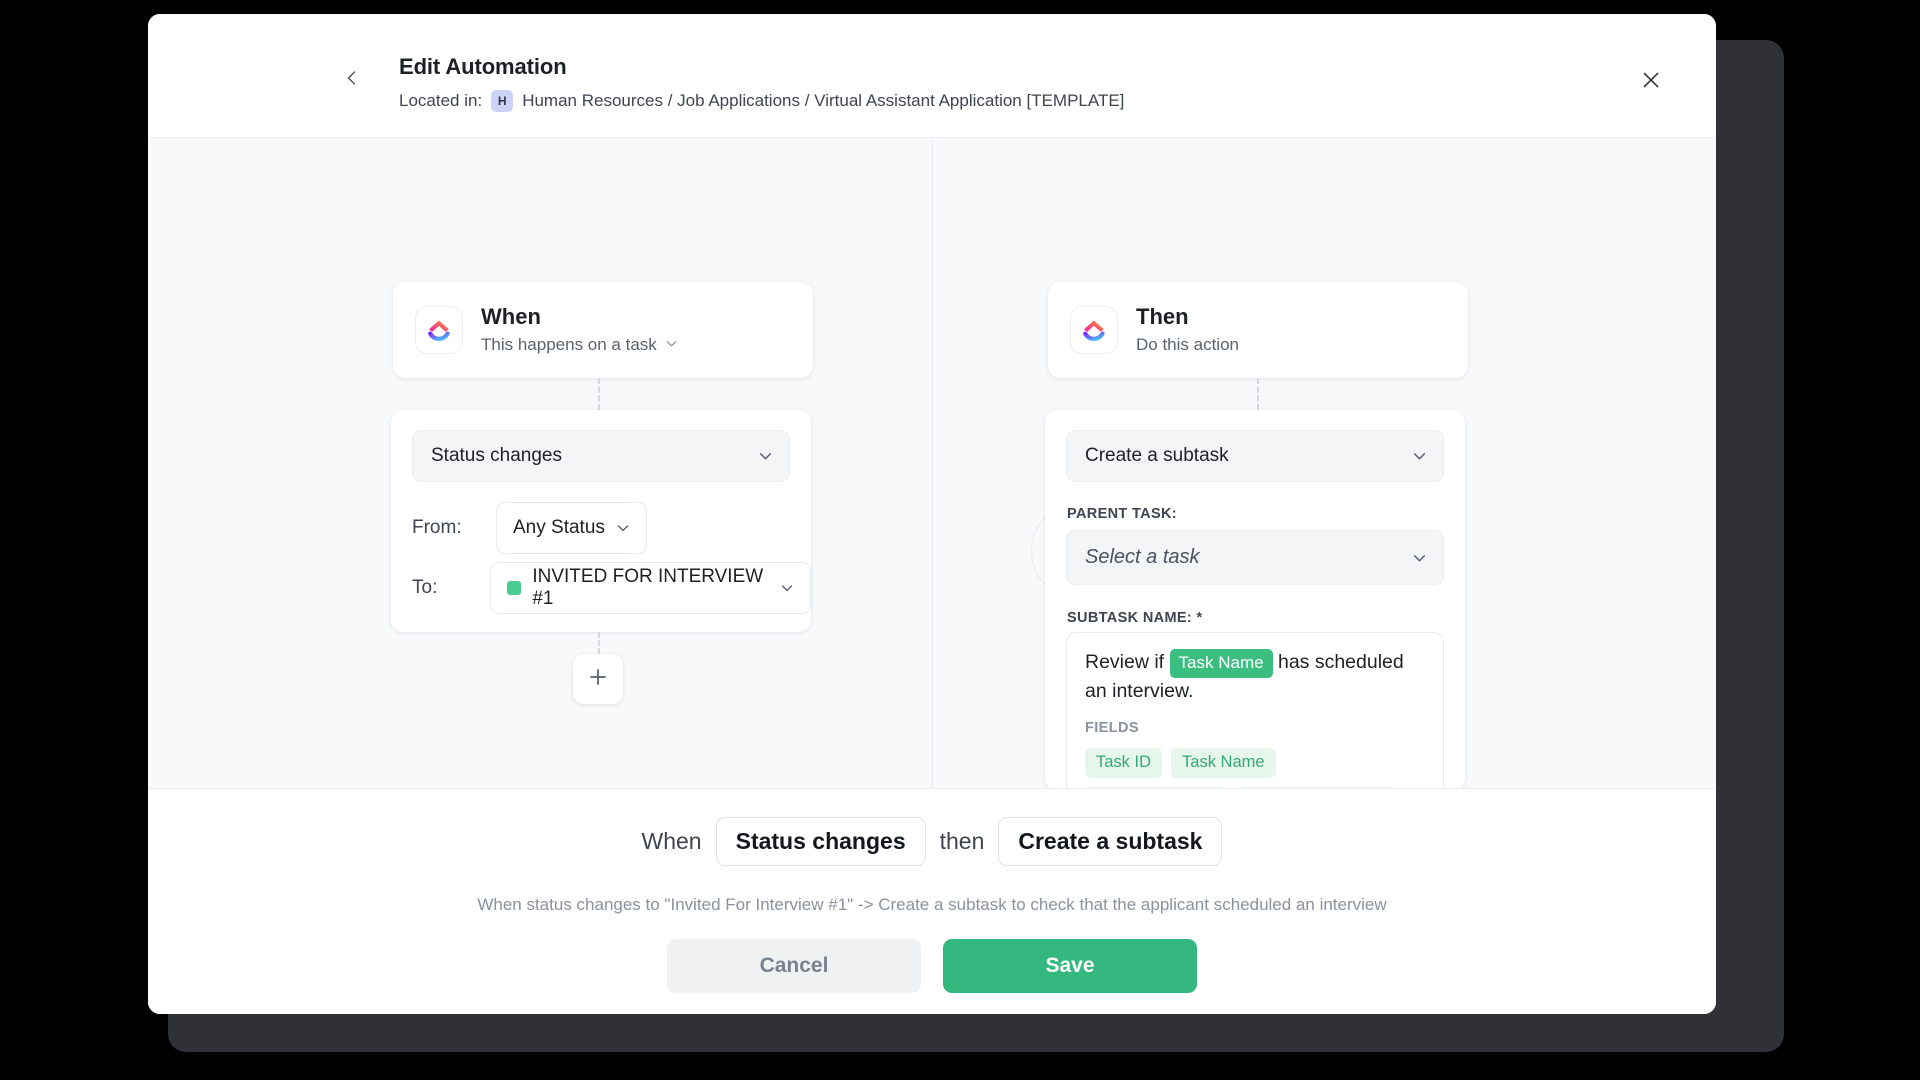 Image resolution: width=1920 pixels, height=1080 pixels. I want to click on footer-button-row: Cancel Save, so click(932, 966).